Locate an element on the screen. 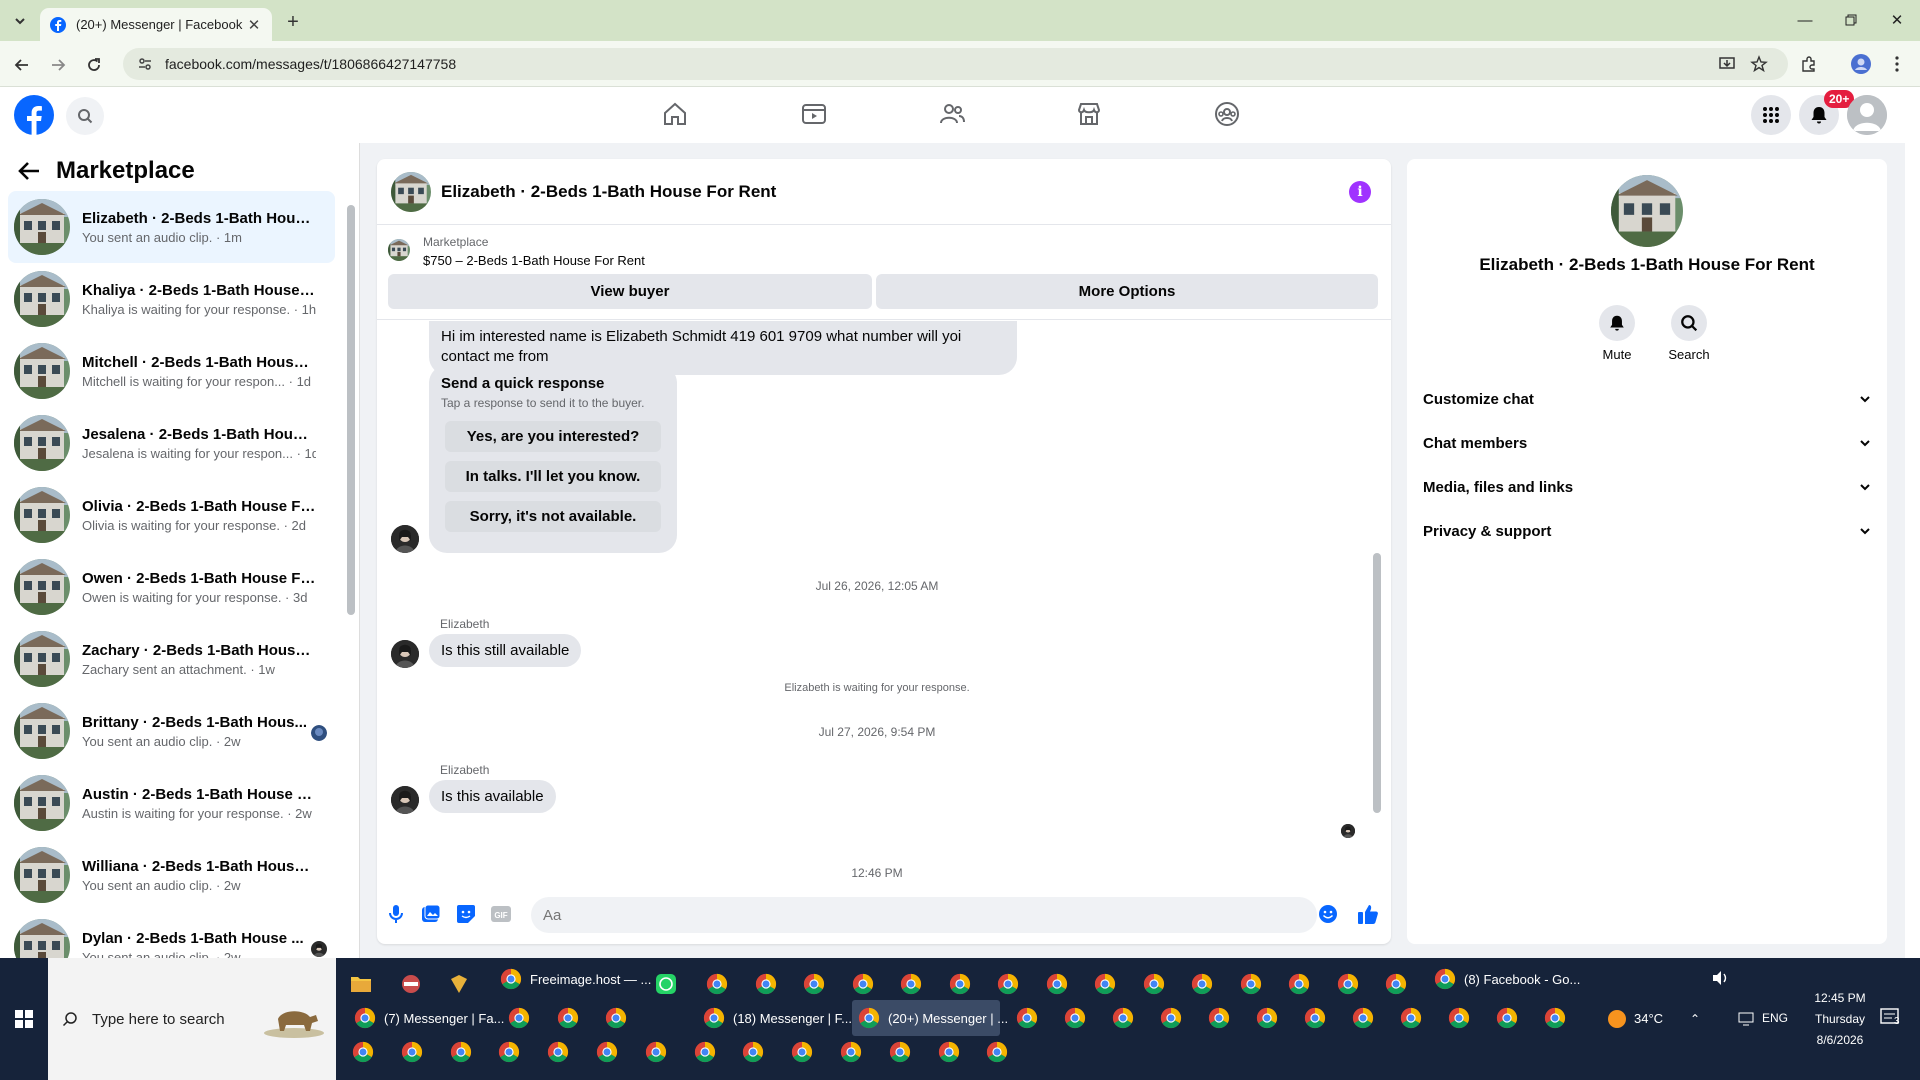 The height and width of the screenshot is (1080, 1920). extensions-icon is located at coordinates (1809, 64).